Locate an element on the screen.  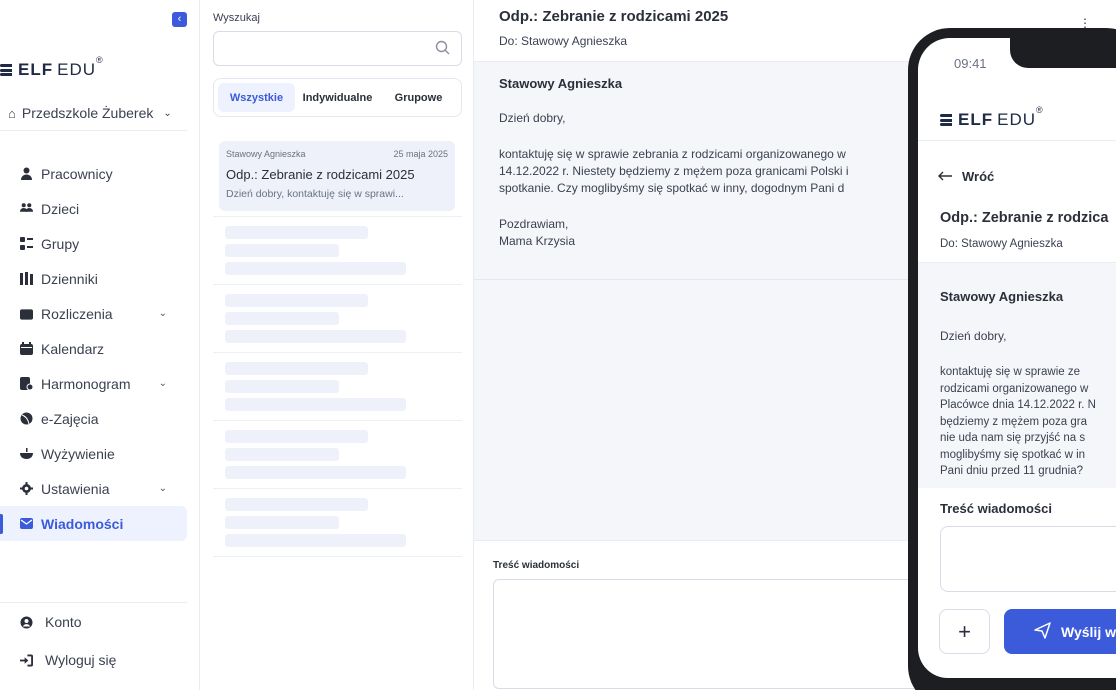
message-recipient: Do: Stawowy Agnieszka is located at coordinates (563, 41).